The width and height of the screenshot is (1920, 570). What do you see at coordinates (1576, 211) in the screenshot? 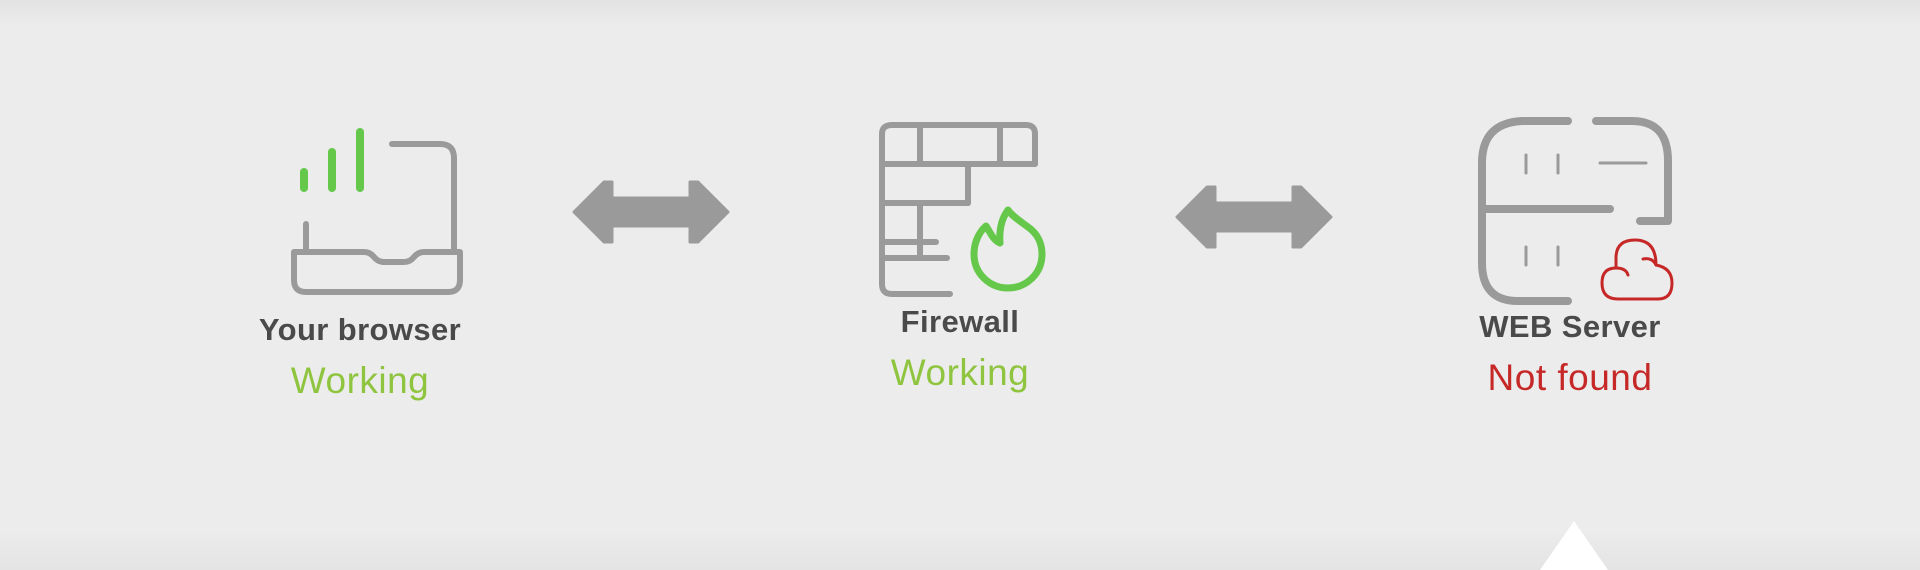
I see `web-server-icon` at bounding box center [1576, 211].